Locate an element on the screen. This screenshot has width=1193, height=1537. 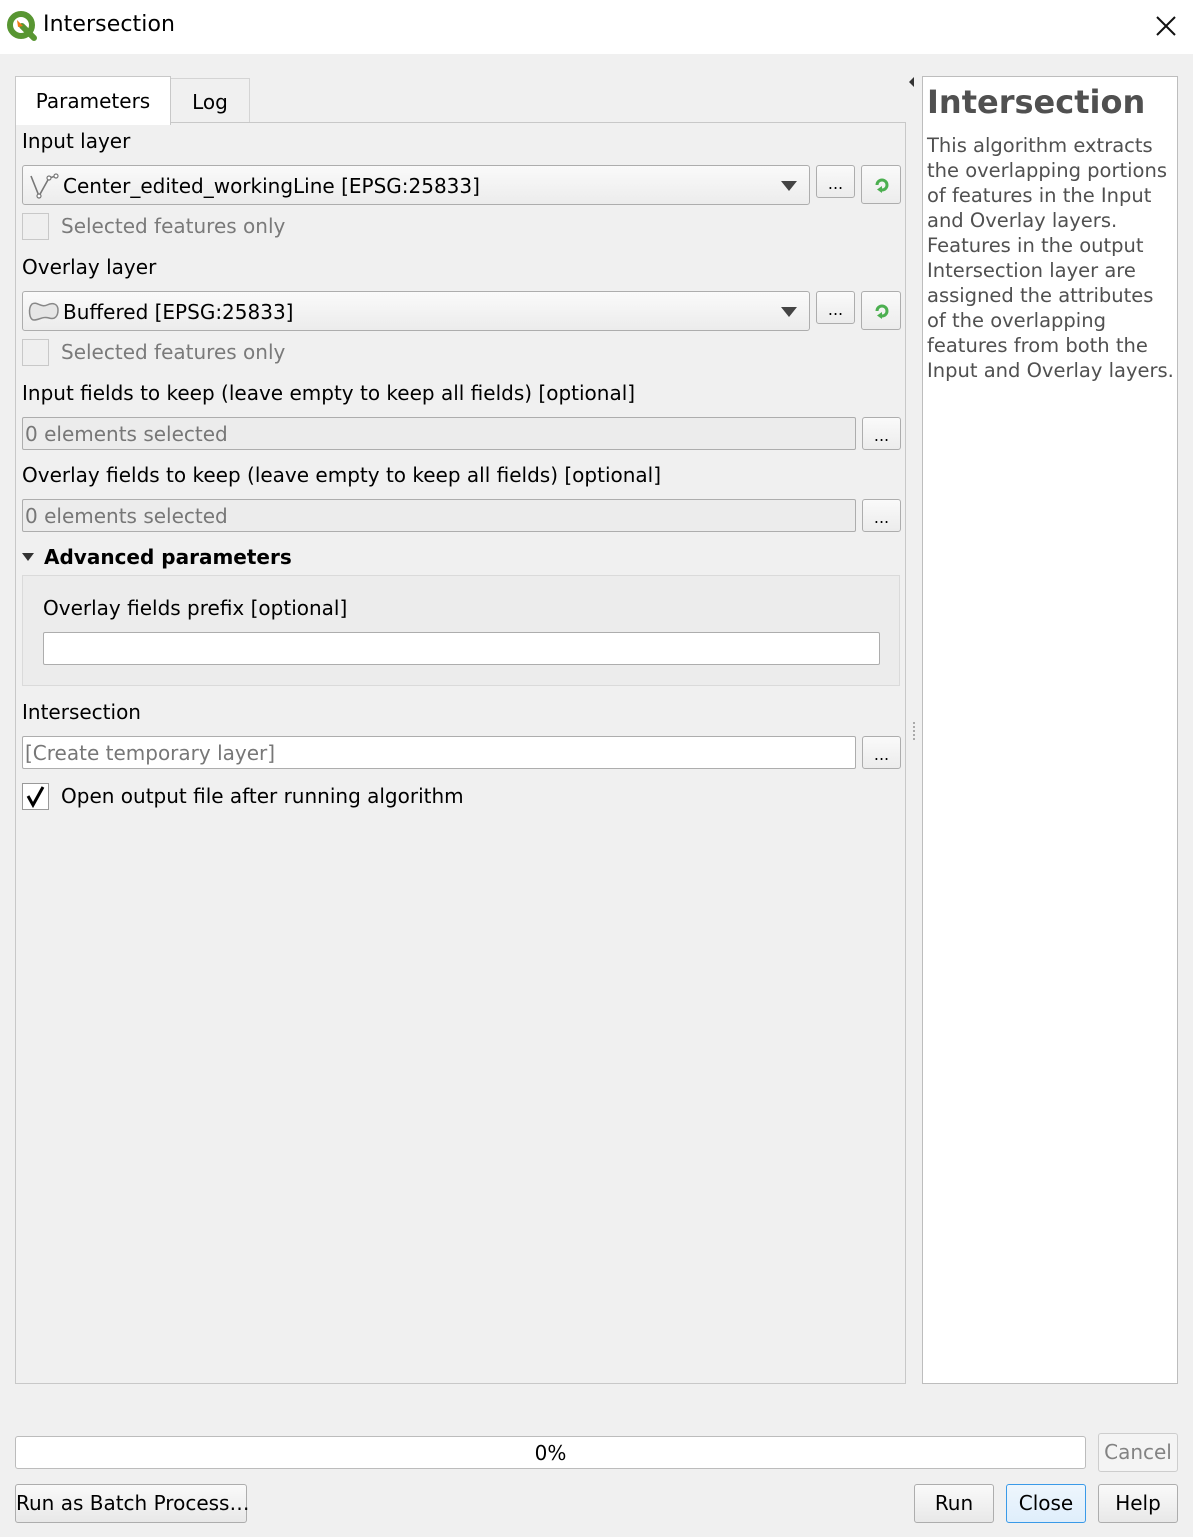
overlay-layer-iterate-button is located at coordinates (881, 310).